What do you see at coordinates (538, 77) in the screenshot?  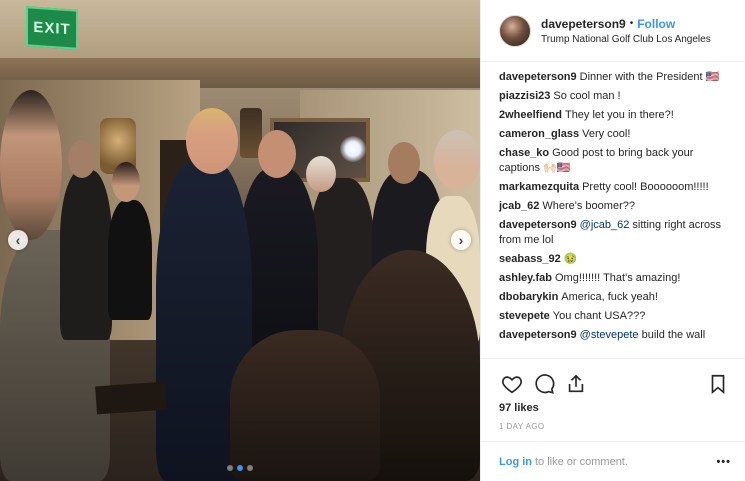 I see `caption-username: davepeterson9` at bounding box center [538, 77].